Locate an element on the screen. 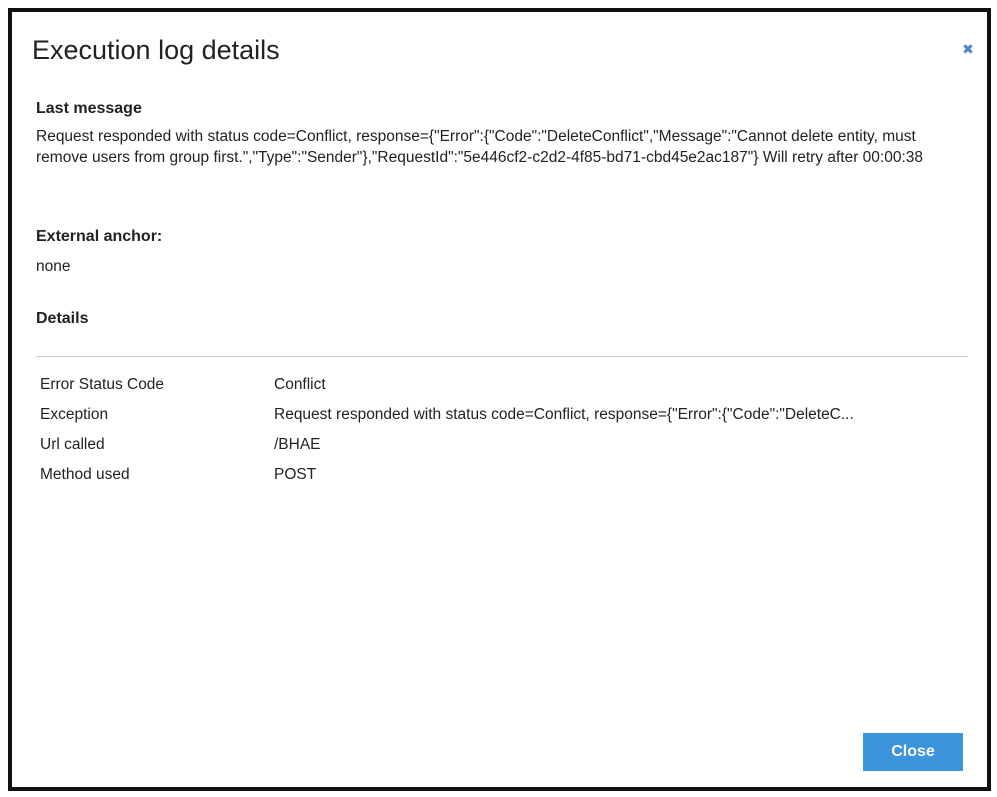 This screenshot has width=997, height=797. details-heading: Details is located at coordinates (62, 318).